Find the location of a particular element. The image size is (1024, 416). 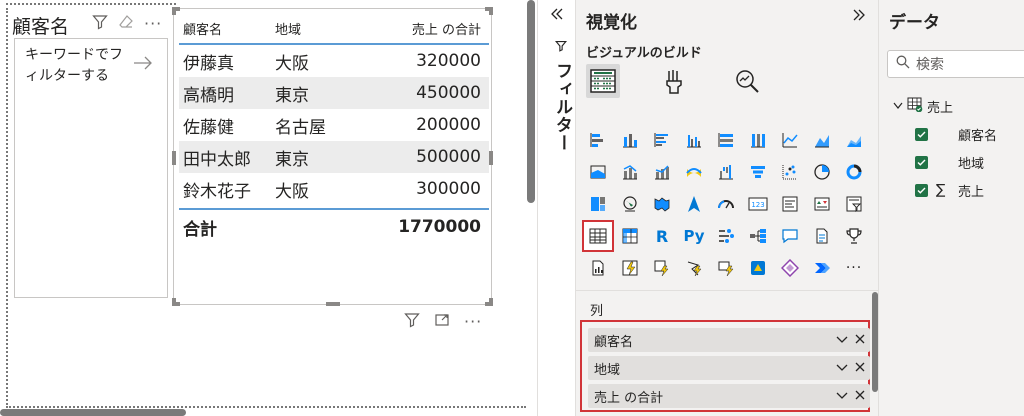

field-row-customer: 顧客名 is located at coordinates (945, 134).